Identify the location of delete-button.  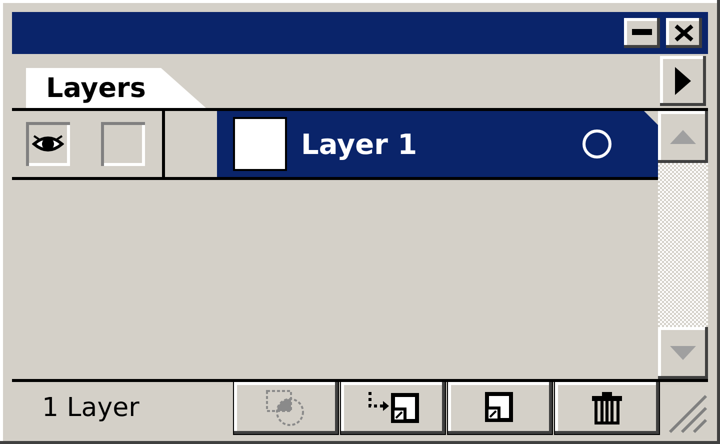
(607, 408).